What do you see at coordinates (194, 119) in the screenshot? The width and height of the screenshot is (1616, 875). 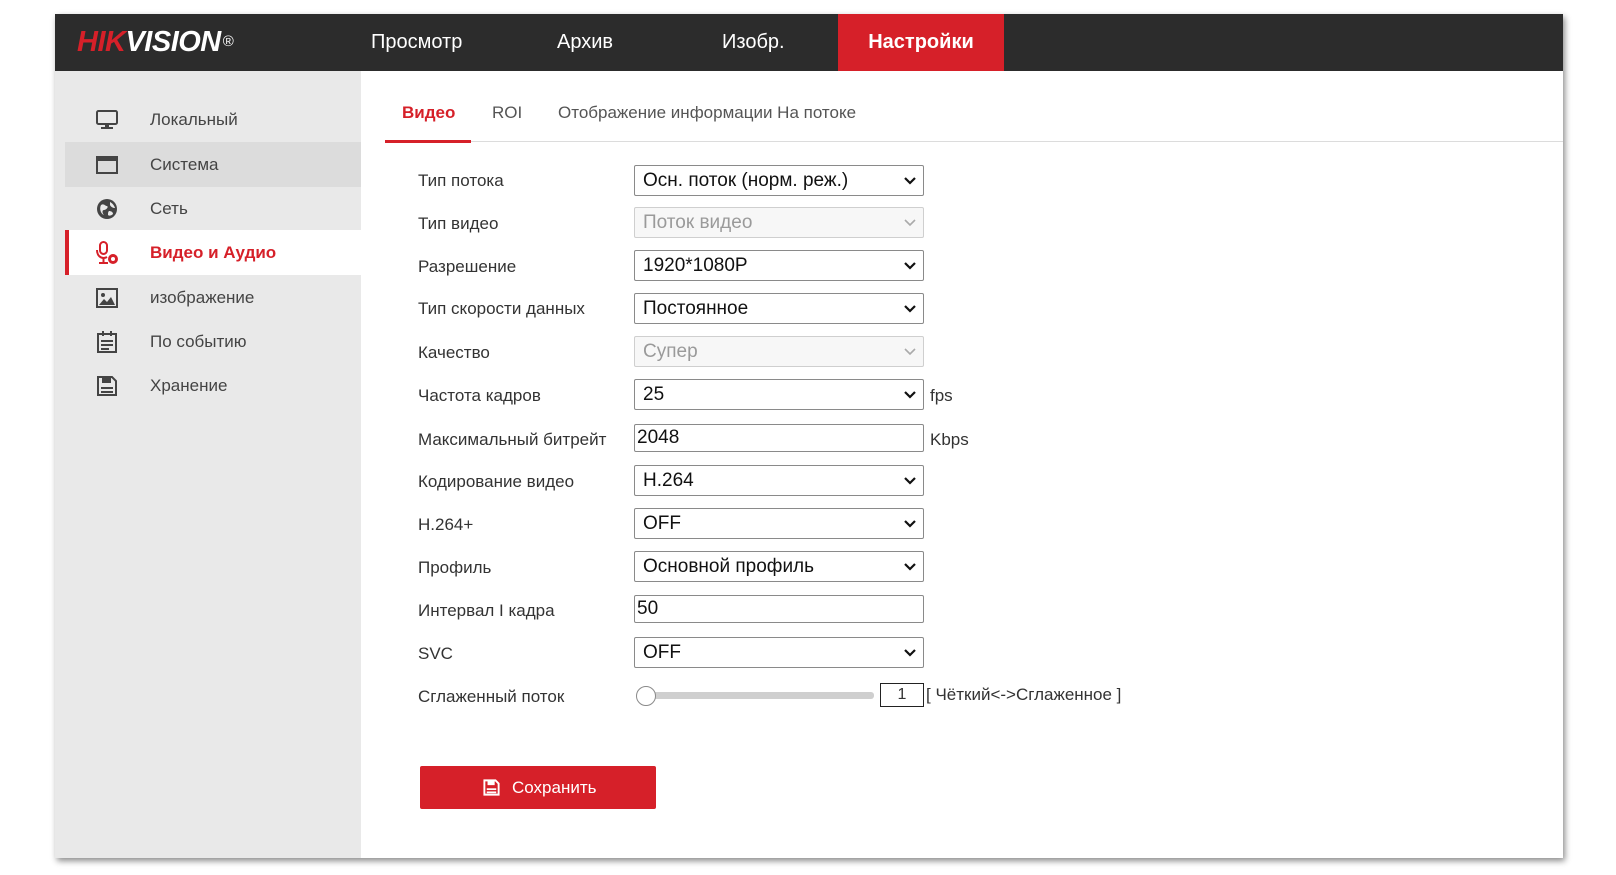 I see `sidebar-item-label: Локальный` at bounding box center [194, 119].